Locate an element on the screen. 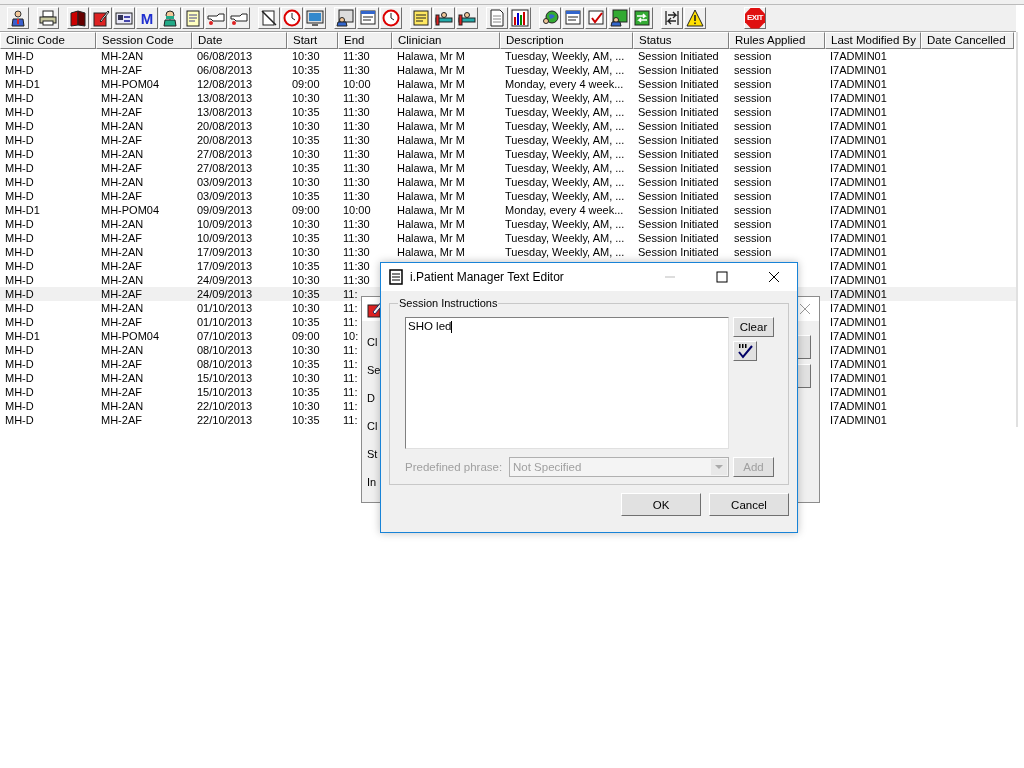  table-cell: 10:30 is located at coordinates (306, 224).